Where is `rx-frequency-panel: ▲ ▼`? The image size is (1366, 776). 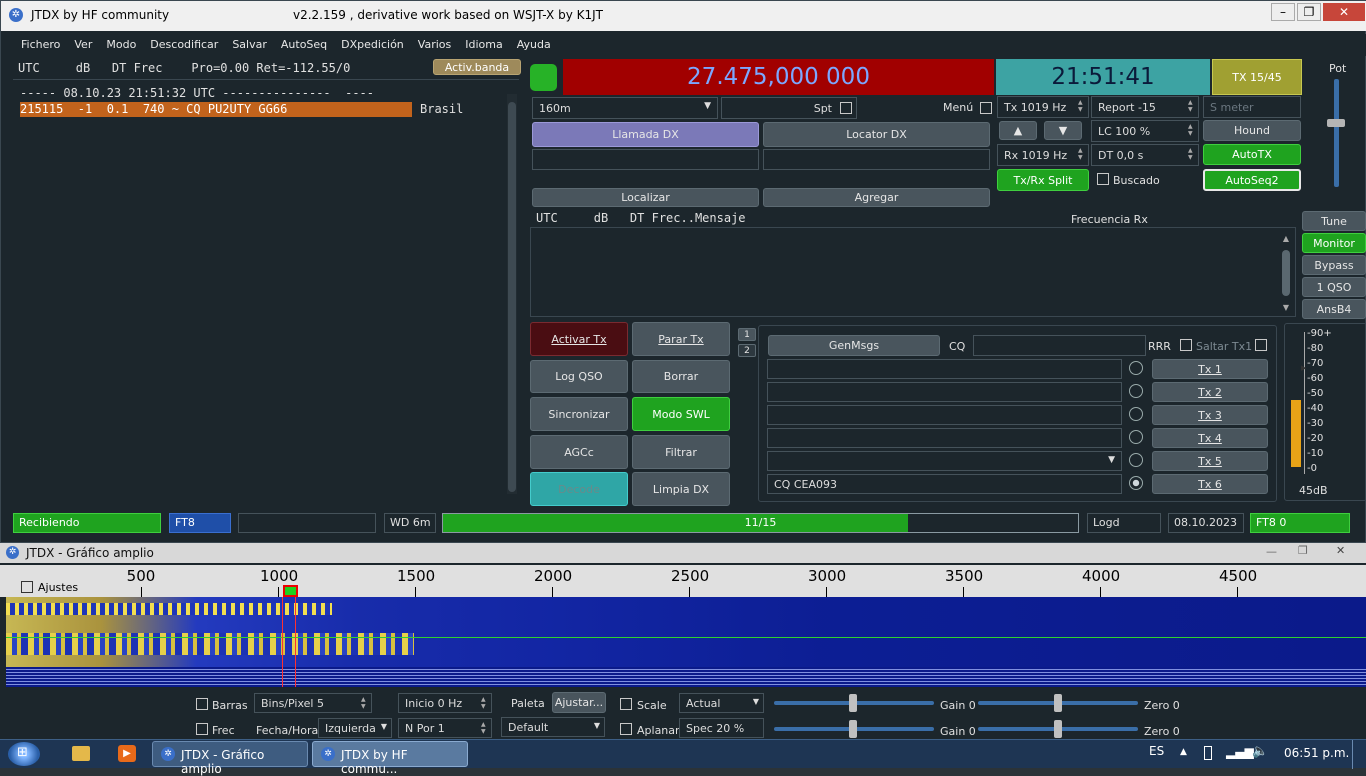
rx-frequency-panel: ▲ ▼ is located at coordinates (913, 272).